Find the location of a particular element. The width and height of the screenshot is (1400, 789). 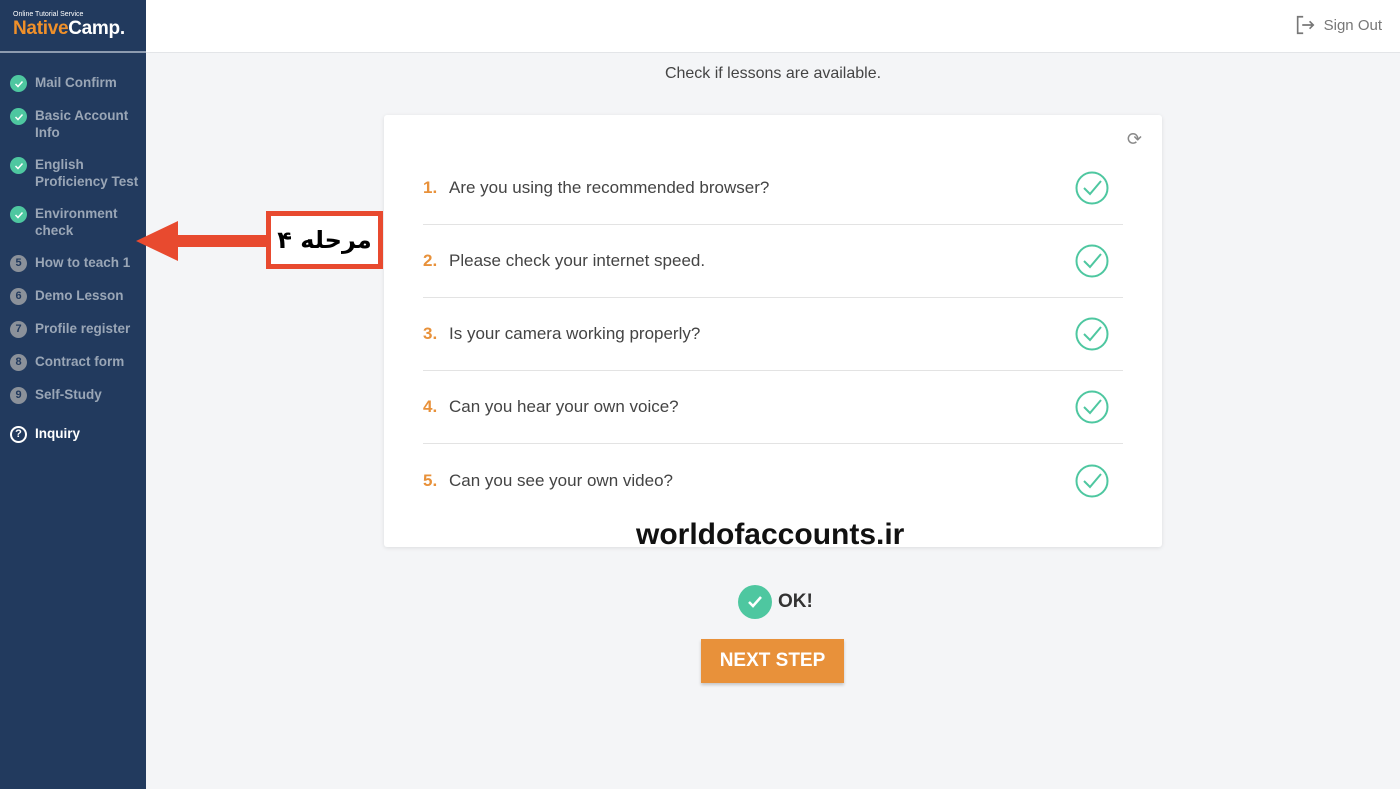

sidebar-item-basic-account-info: Basic Account Info is located at coordinates (73, 124).